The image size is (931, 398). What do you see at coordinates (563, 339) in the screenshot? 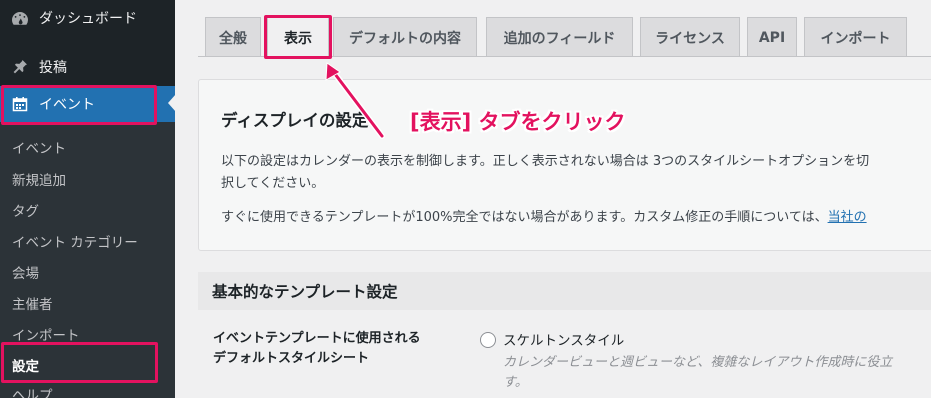
I see `skeleton-style-label: スケルトンスタイル` at bounding box center [563, 339].